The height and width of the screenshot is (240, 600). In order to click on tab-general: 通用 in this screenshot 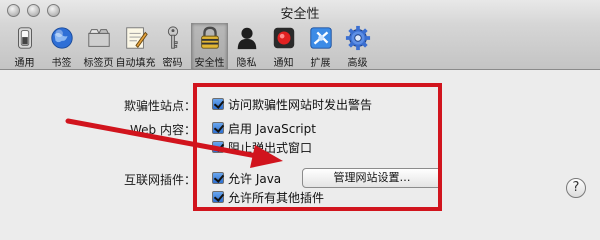, I will do `click(24, 46)`.